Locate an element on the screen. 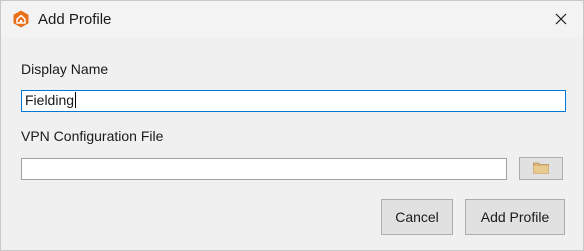  close-button is located at coordinates (561, 19).